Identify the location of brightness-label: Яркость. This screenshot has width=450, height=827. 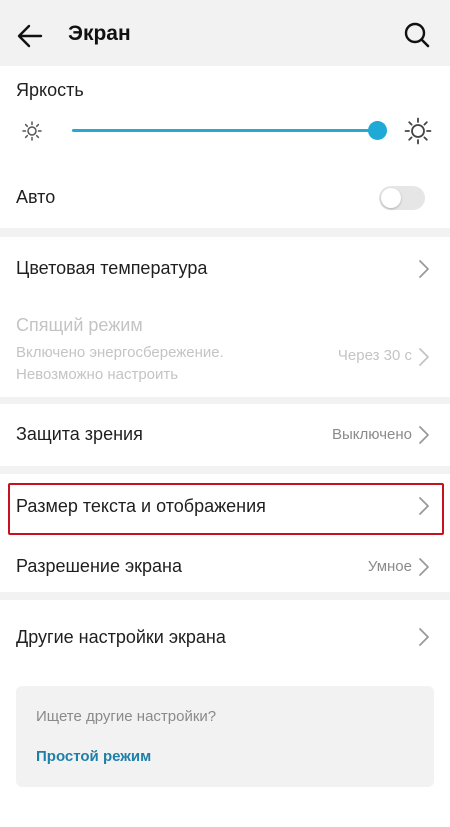
(50, 90).